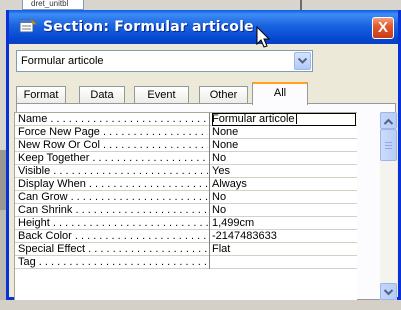 The width and height of the screenshot is (401, 310). Describe the element at coordinates (223, 95) in the screenshot. I see `tab-other: Other` at that location.